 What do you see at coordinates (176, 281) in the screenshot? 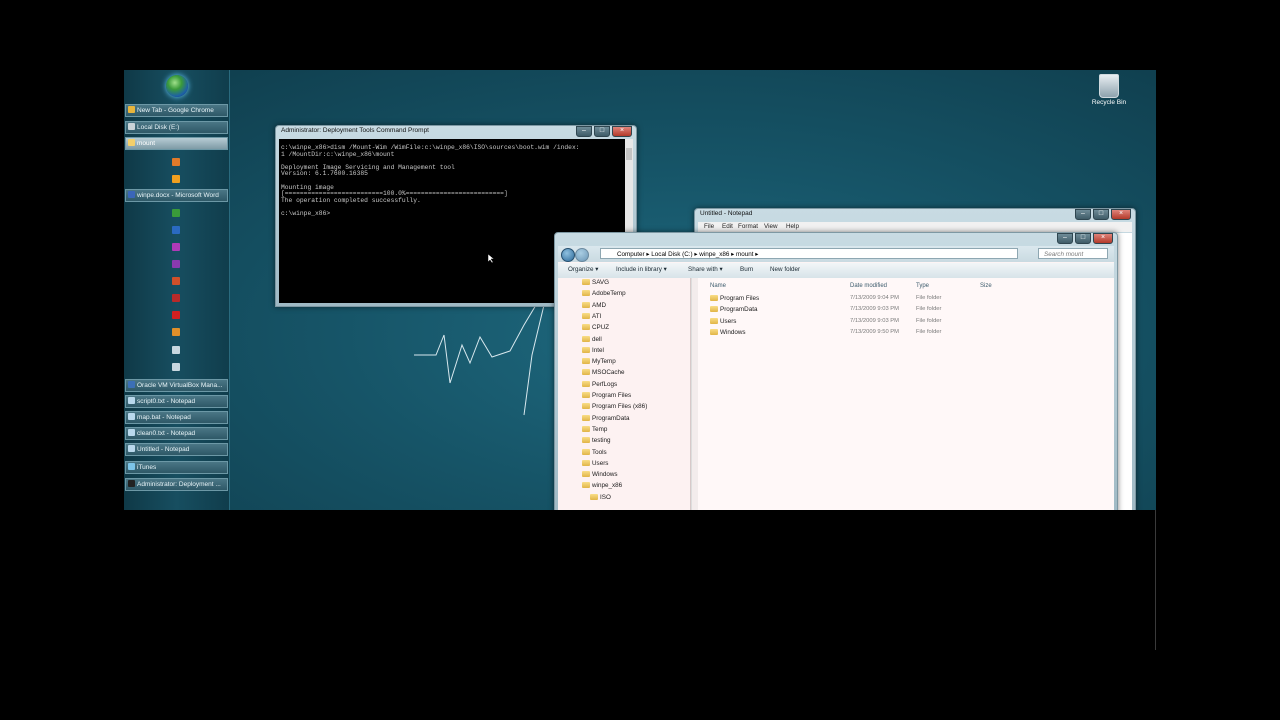
I see `powerpoint-icon` at bounding box center [176, 281].